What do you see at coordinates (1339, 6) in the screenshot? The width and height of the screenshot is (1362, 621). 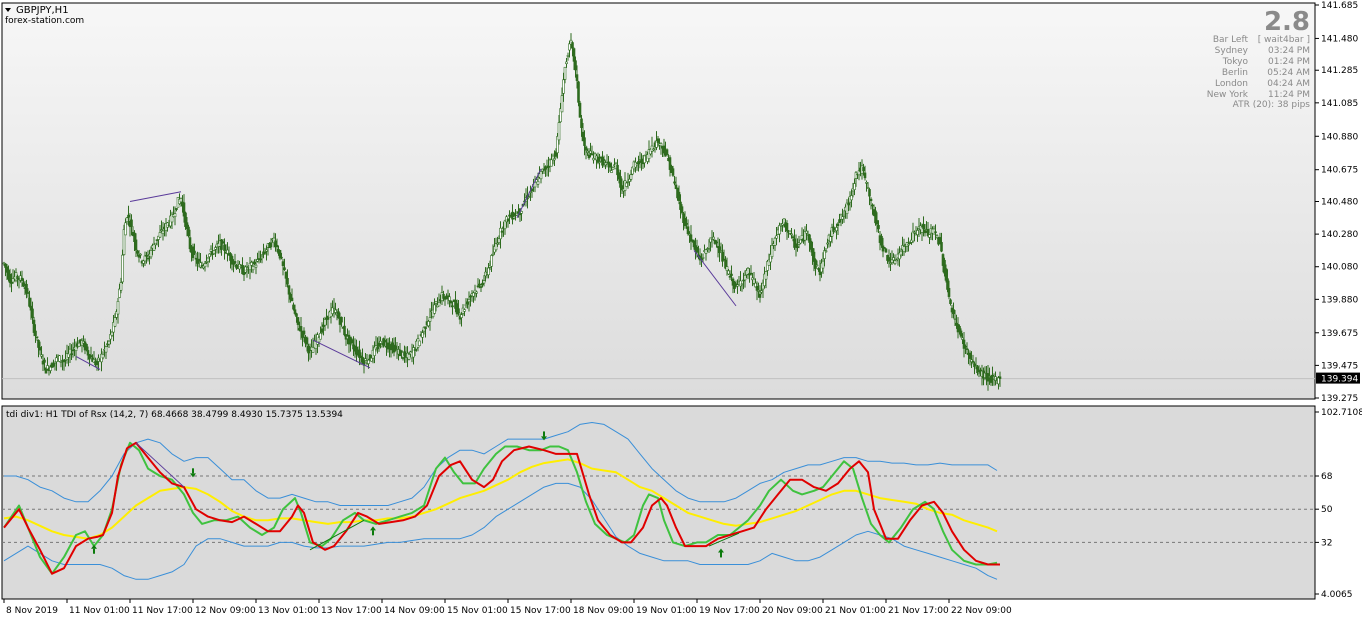 I see `price-tick-label: 141.685` at bounding box center [1339, 6].